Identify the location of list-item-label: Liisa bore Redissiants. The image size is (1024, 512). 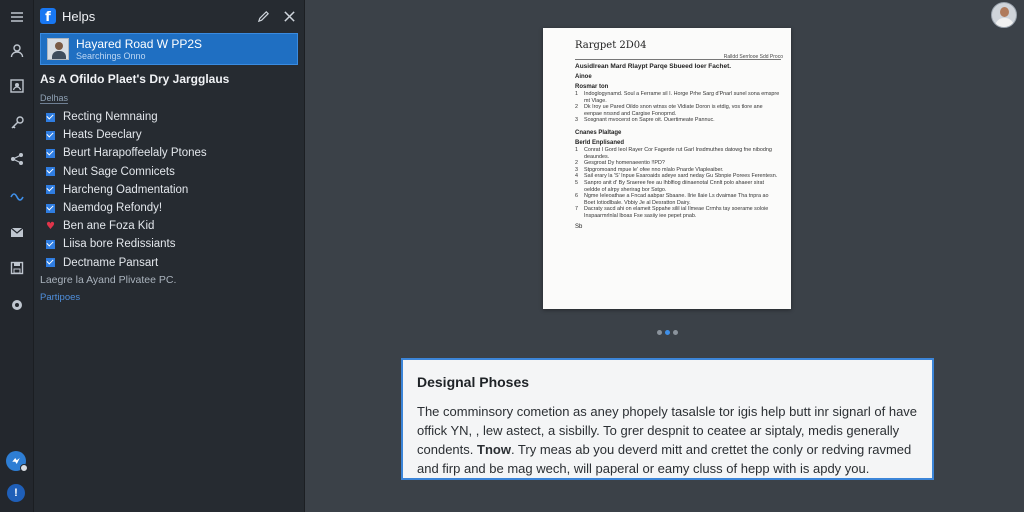
(119, 244).